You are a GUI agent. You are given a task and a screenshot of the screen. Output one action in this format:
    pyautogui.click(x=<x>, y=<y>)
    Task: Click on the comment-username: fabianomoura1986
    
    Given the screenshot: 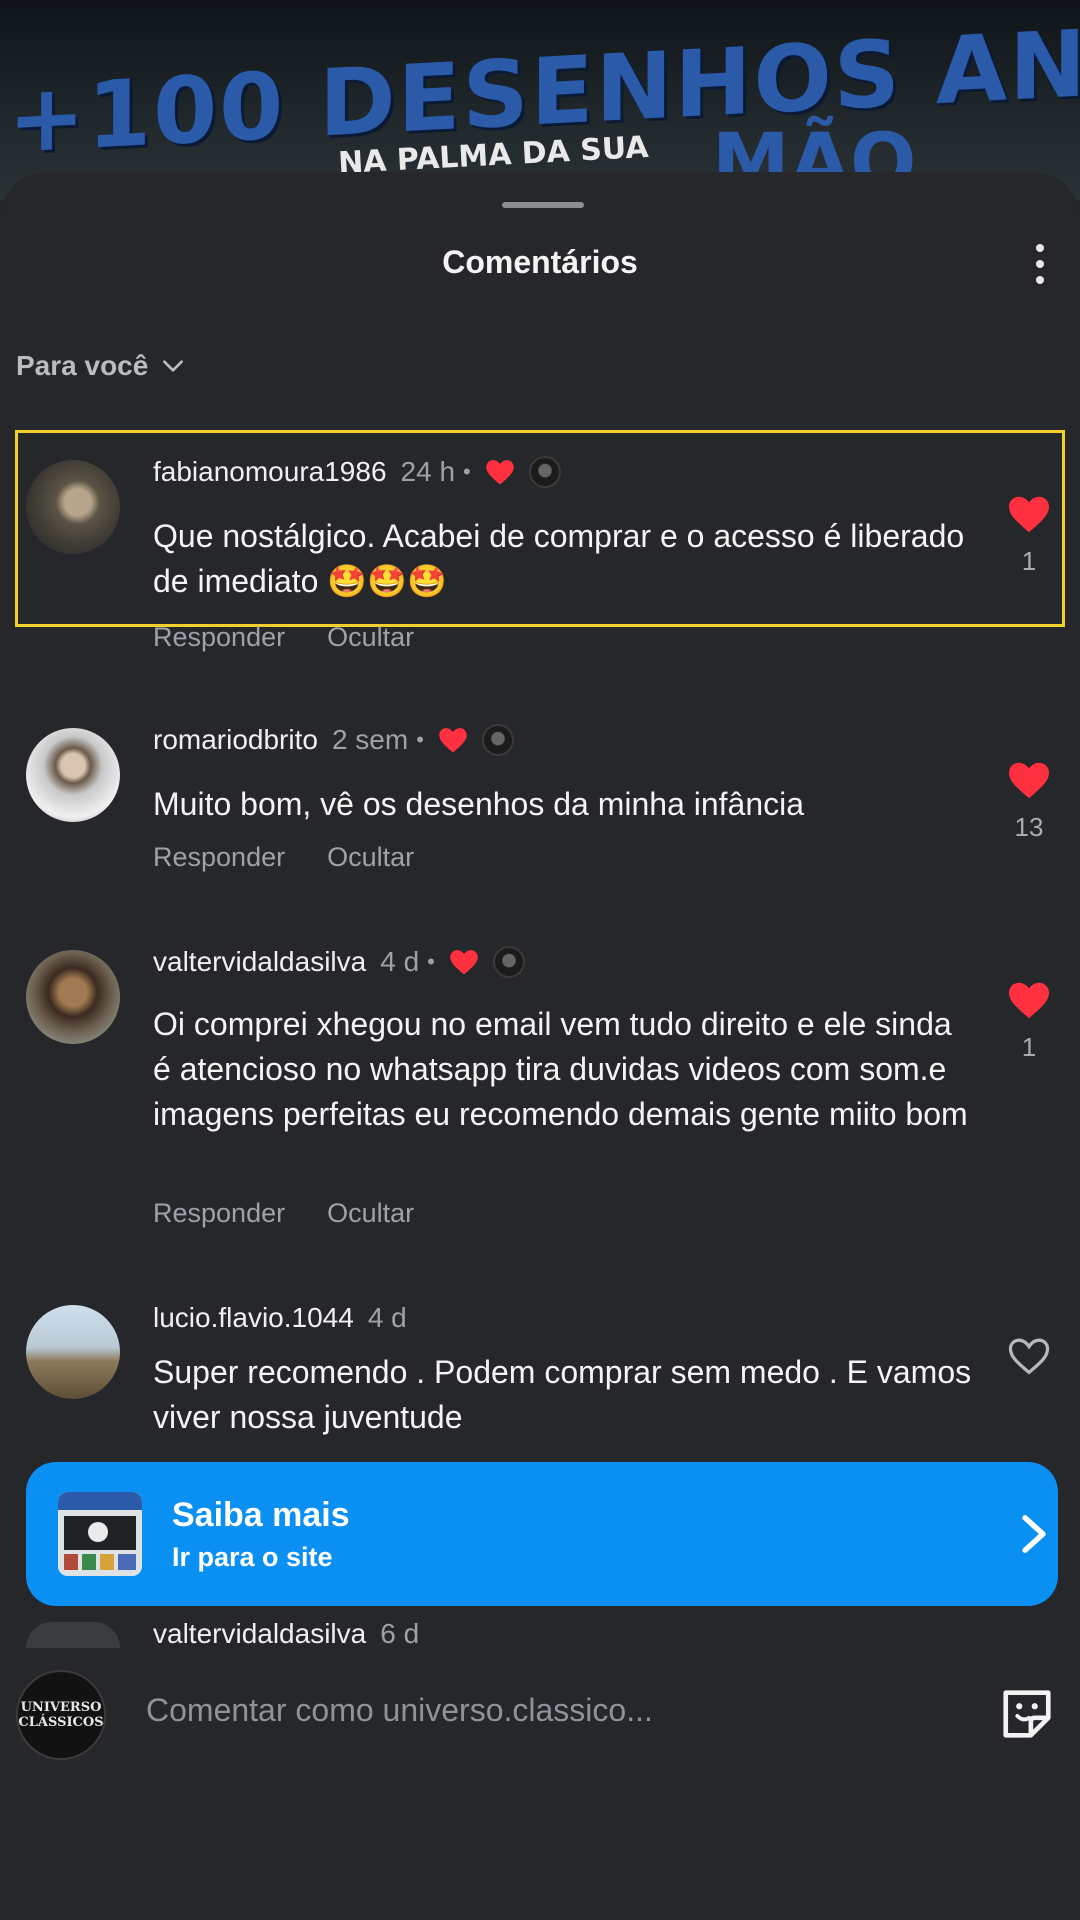 What is the action you would take?
    pyautogui.click(x=270, y=472)
    